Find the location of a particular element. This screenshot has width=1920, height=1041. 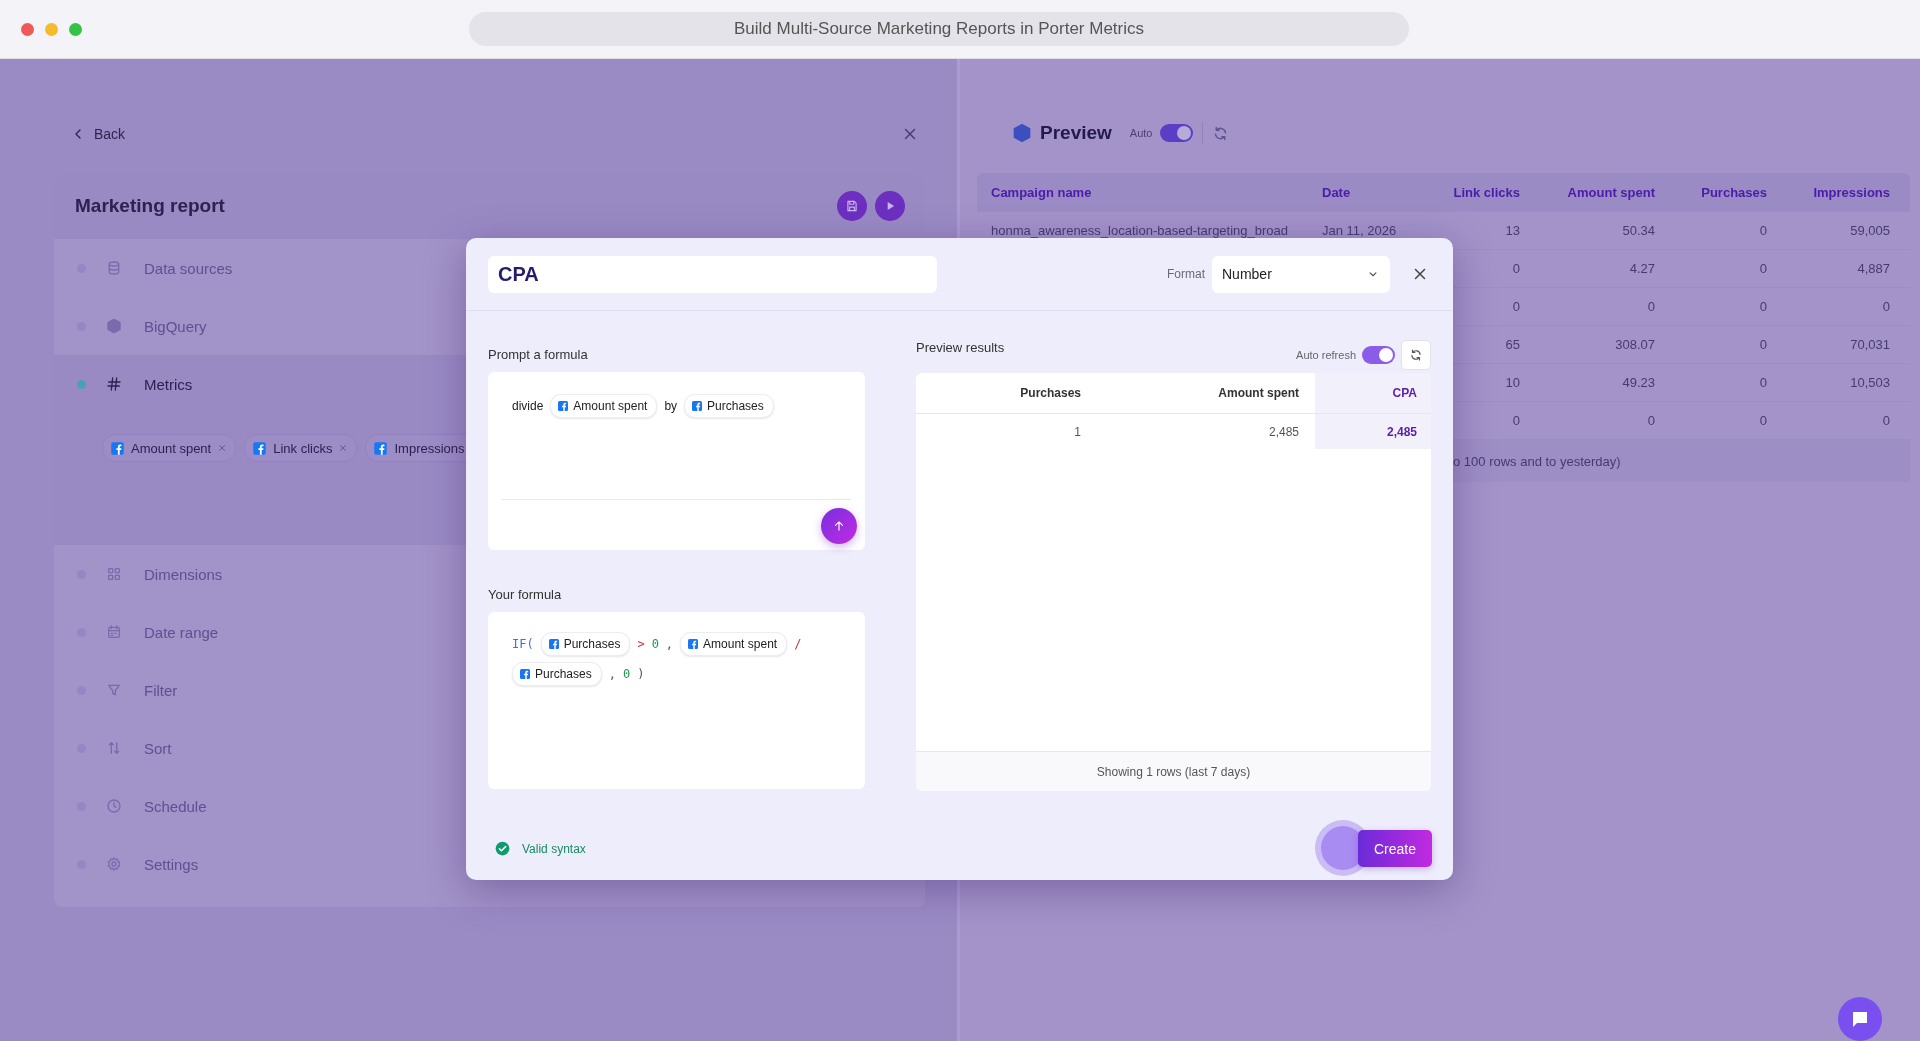

table-cell-text: 59,005 is located at coordinates (1869, 230).